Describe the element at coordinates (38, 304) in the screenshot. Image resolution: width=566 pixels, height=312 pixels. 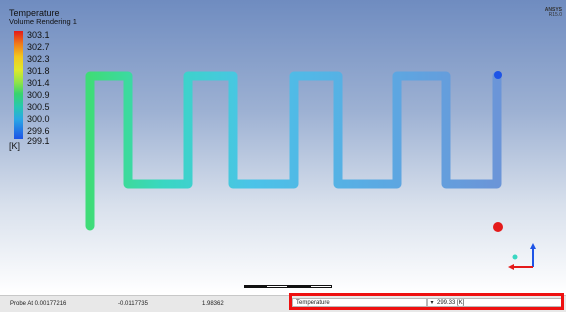
I see `probe-location-x: Probe At 0.00177216` at that location.